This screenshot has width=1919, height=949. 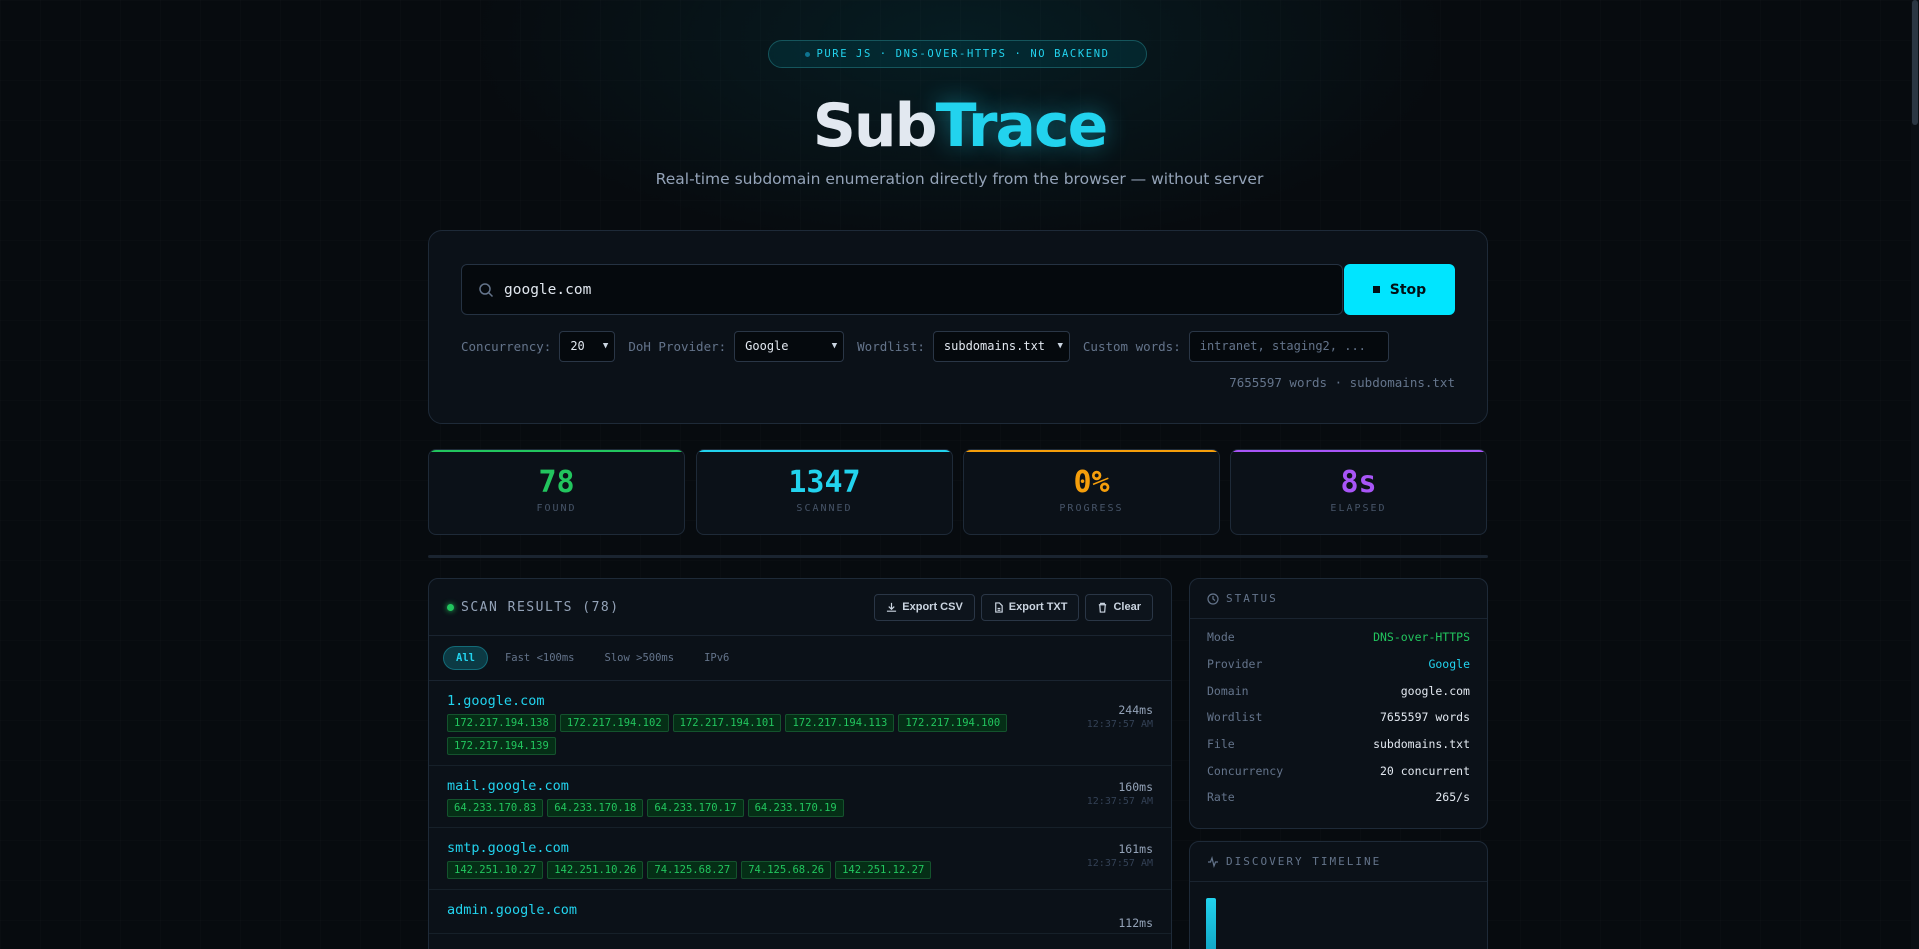 I want to click on app-title: SubTrace, so click(x=959, y=126).